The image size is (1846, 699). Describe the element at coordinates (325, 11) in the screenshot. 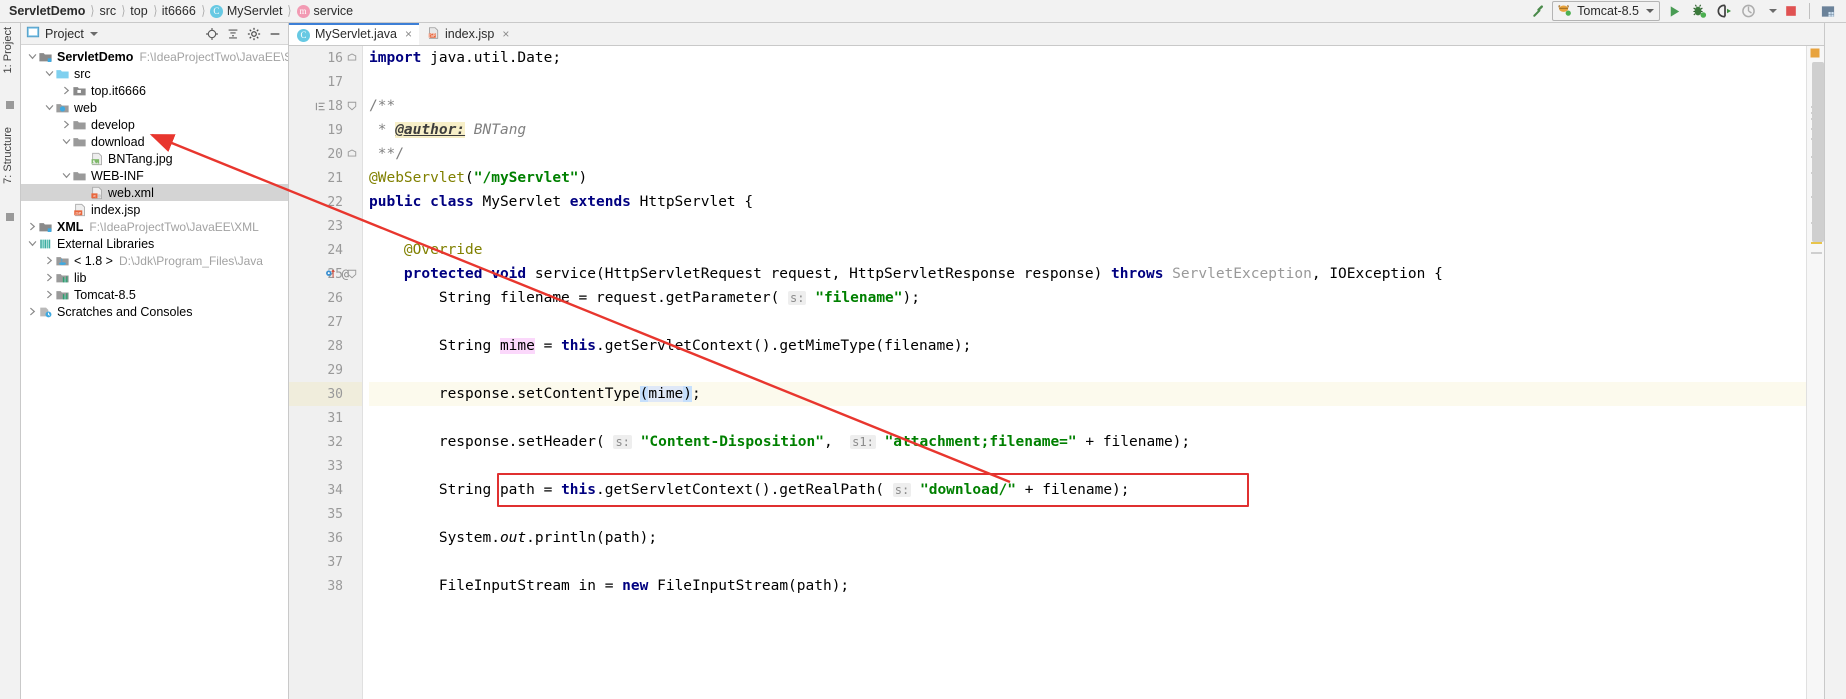

I see `breadcrumb-item-service: m service` at that location.